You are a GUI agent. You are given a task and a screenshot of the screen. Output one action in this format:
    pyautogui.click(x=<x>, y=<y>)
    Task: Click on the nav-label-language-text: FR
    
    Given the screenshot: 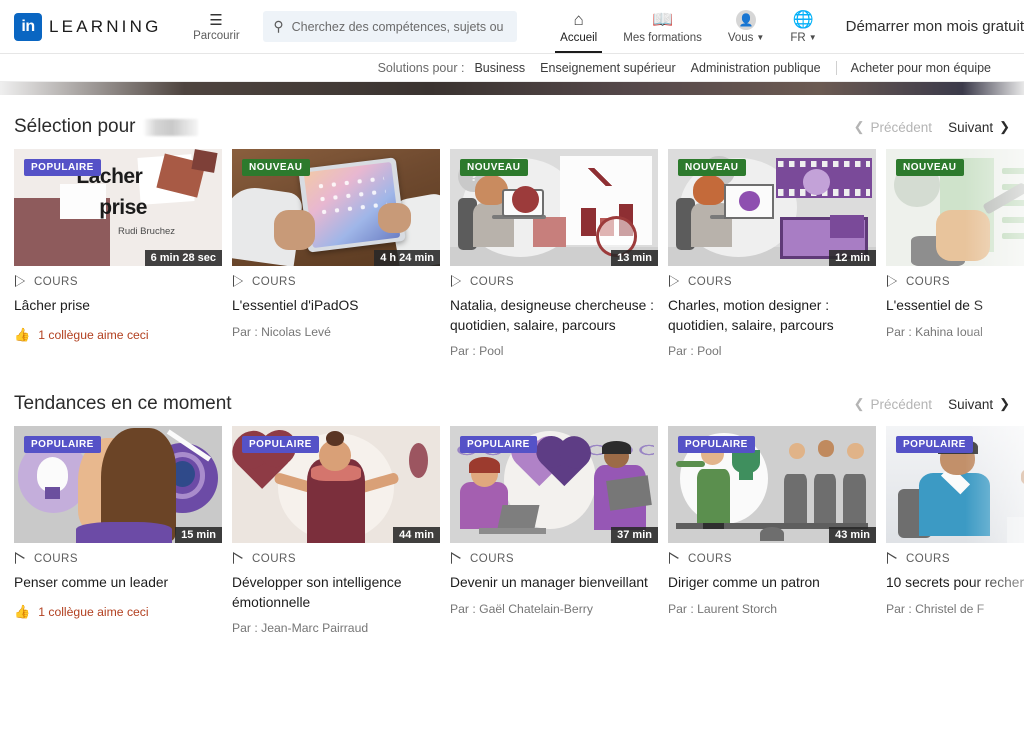 What is the action you would take?
    pyautogui.click(x=798, y=37)
    